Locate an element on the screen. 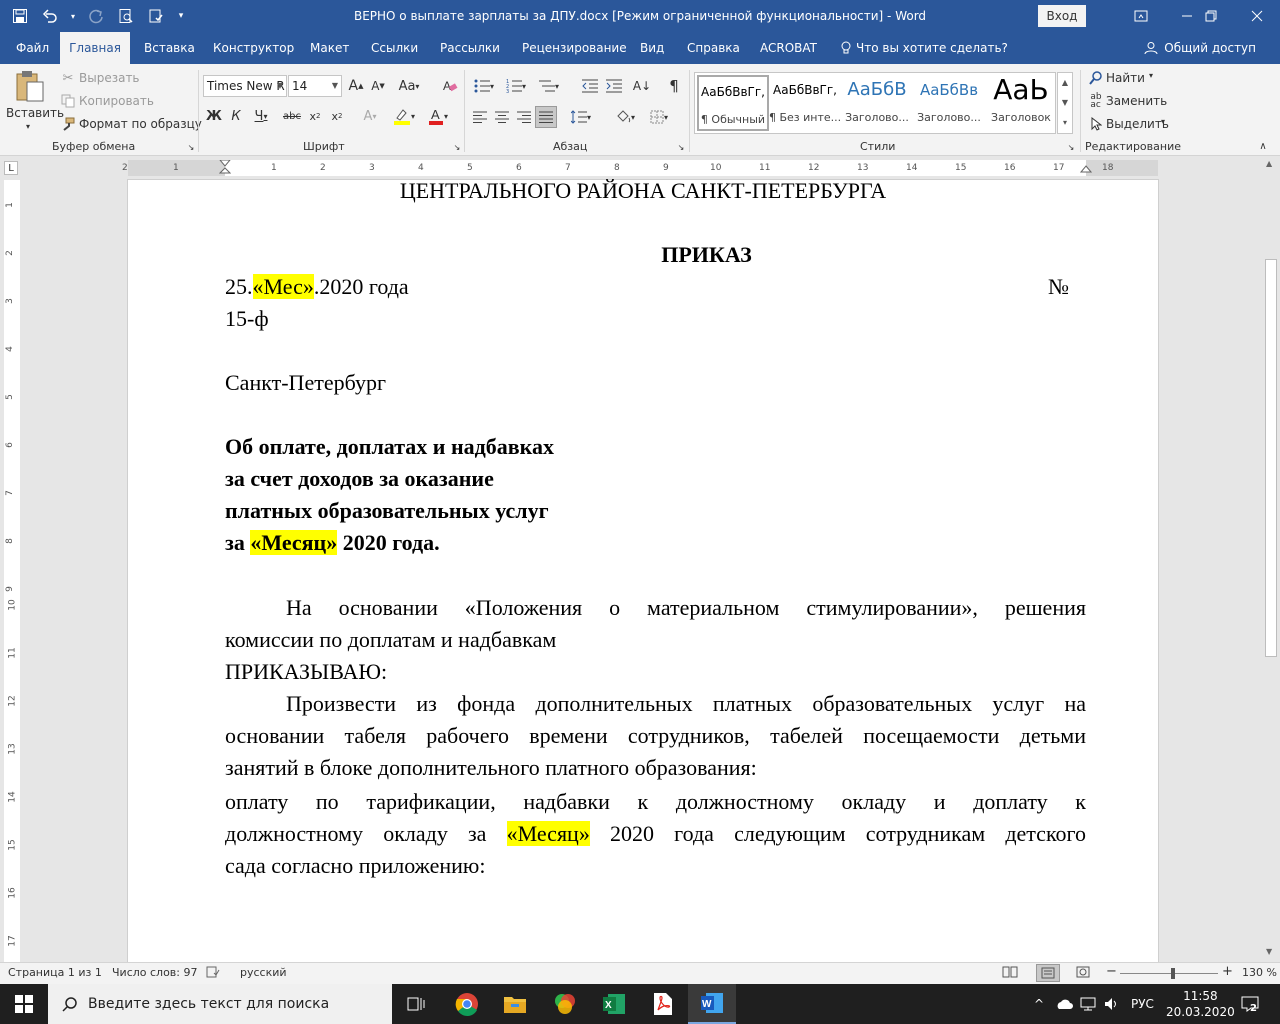 This screenshot has height=1024, width=1280. font-size-box: 14 ▼ is located at coordinates (315, 86).